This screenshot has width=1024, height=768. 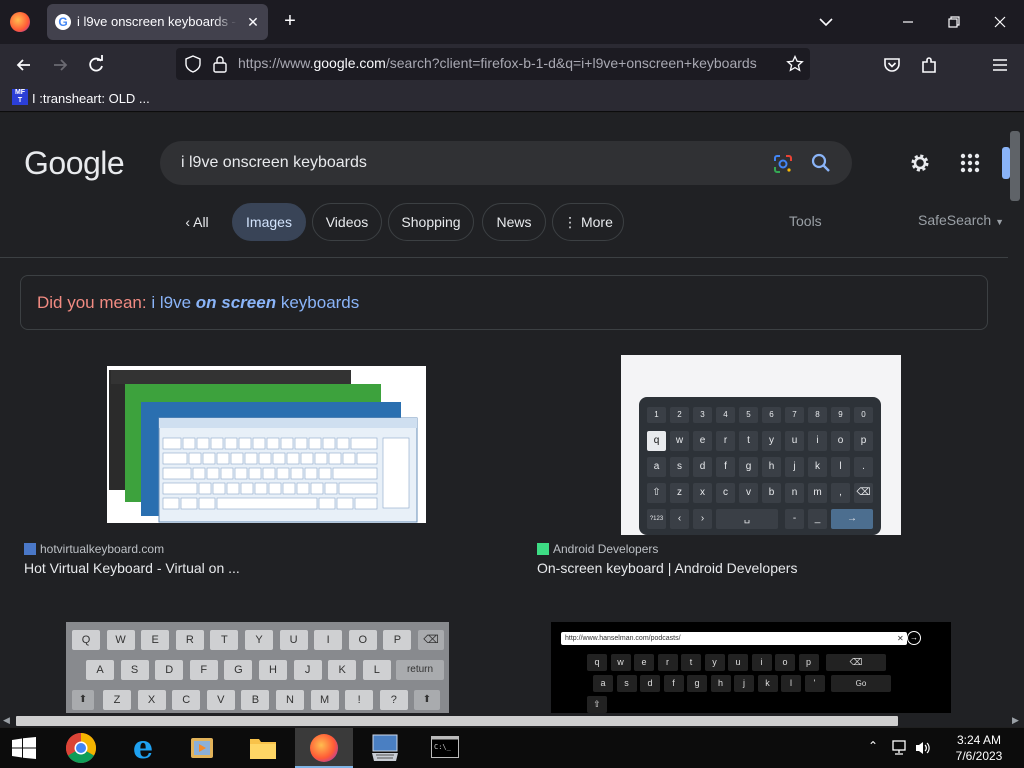 I want to click on extensions-puzzle-icon, so click(x=929, y=65).